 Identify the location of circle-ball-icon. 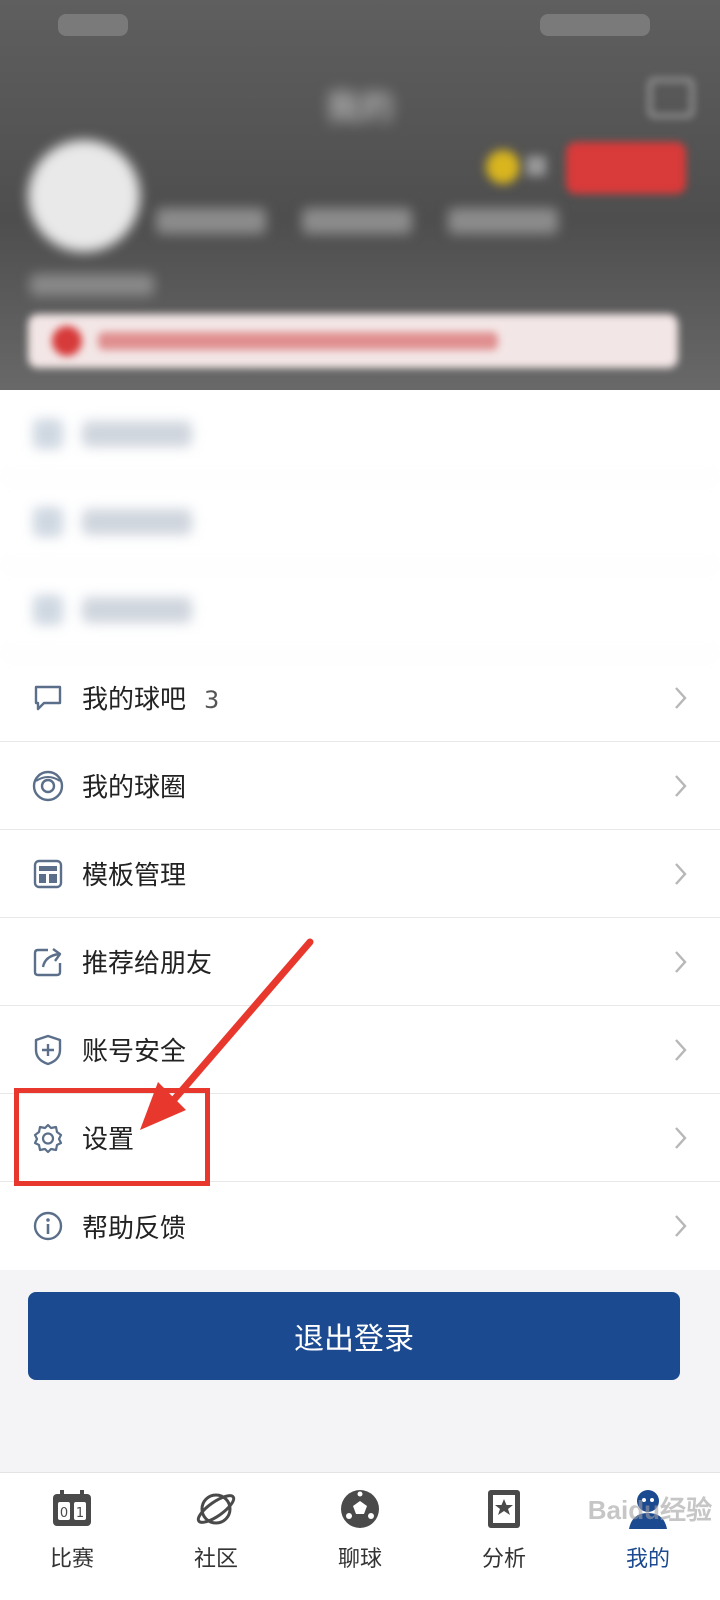
(48, 786).